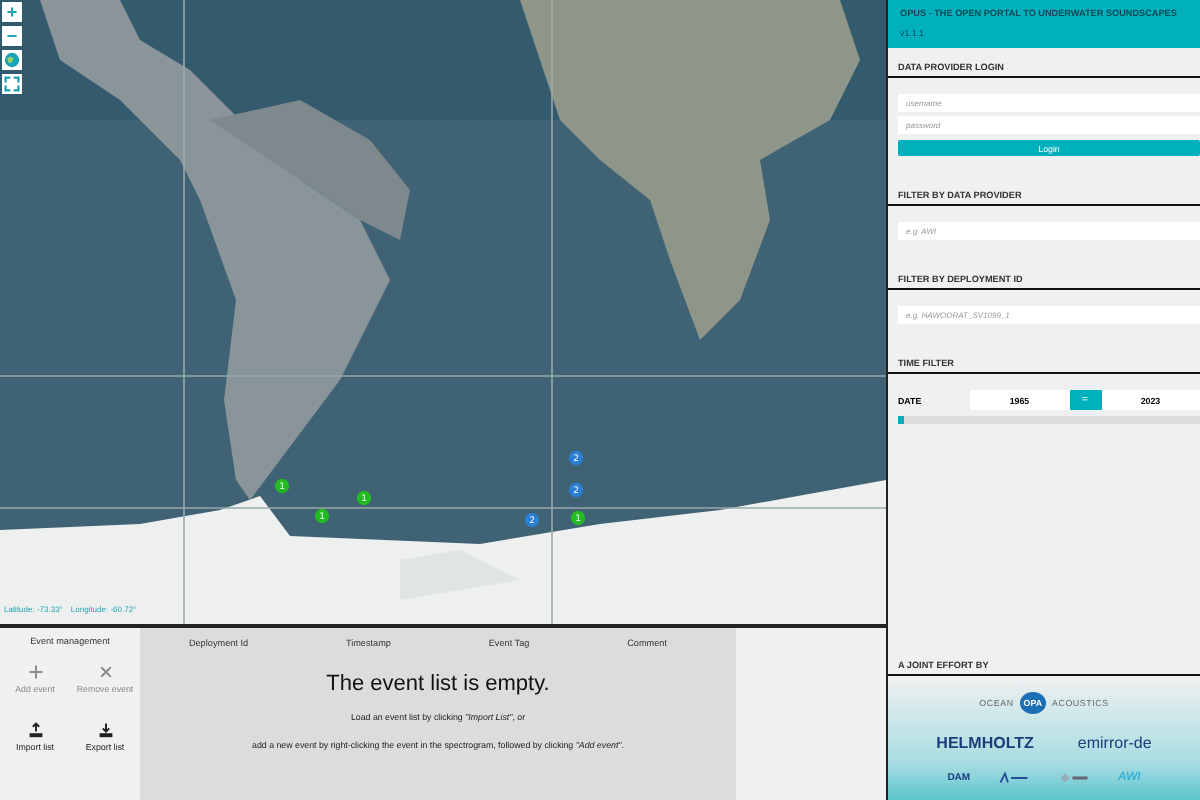 The width and height of the screenshot is (1200, 800). Describe the element at coordinates (12, 12) in the screenshot. I see `zoom-button: +` at that location.